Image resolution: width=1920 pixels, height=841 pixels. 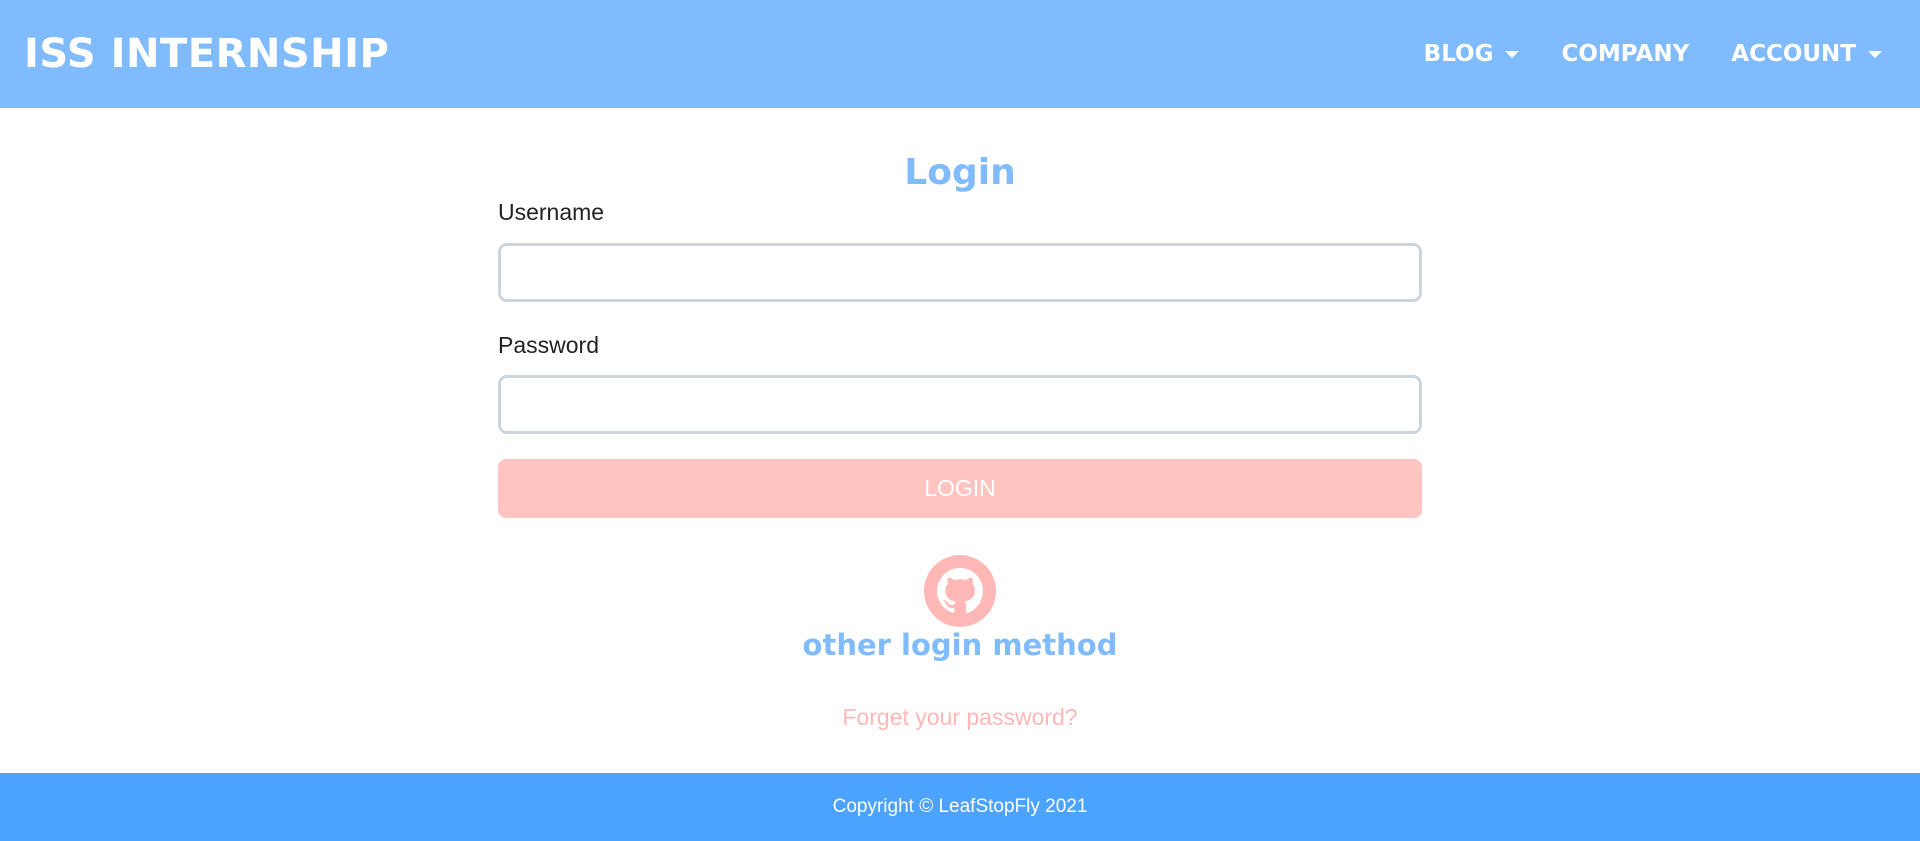 What do you see at coordinates (960, 645) in the screenshot?
I see `other-login-method-link: other login method` at bounding box center [960, 645].